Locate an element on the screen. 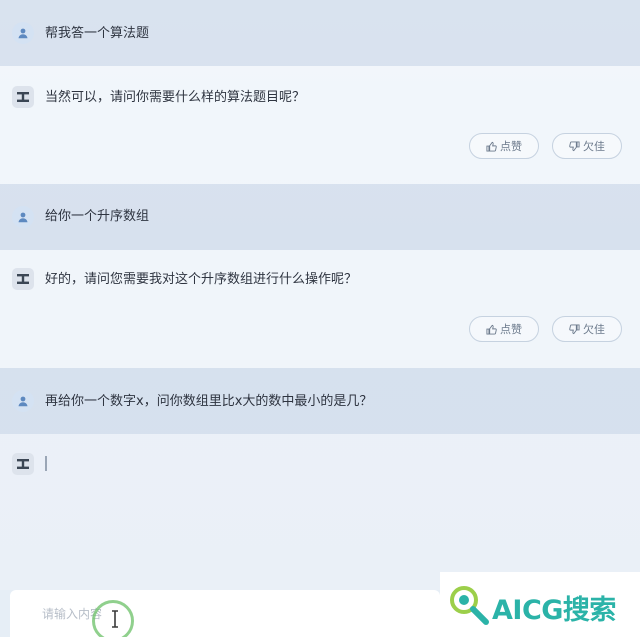 The image size is (640, 637). magnifier-logo-icon is located at coordinates (469, 605).